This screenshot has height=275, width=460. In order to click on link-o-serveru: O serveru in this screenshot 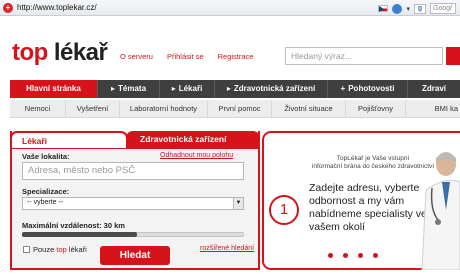, I will do `click(136, 56)`.